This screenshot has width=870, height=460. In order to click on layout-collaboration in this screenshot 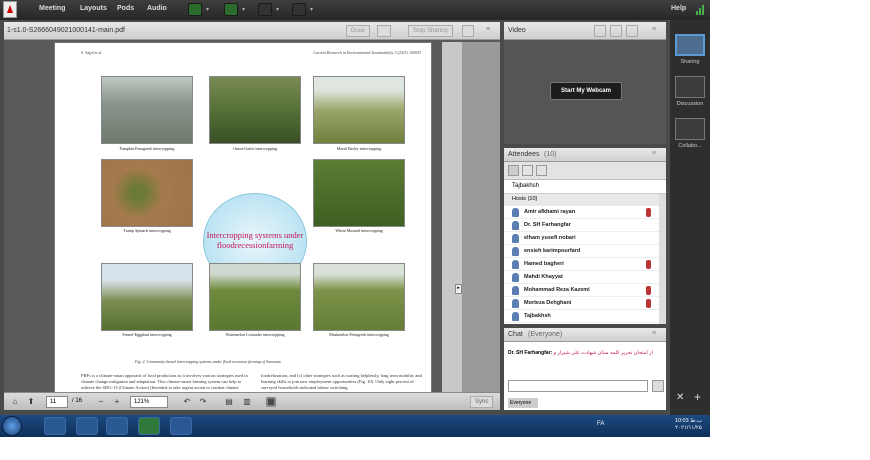, I will do `click(690, 129)`.